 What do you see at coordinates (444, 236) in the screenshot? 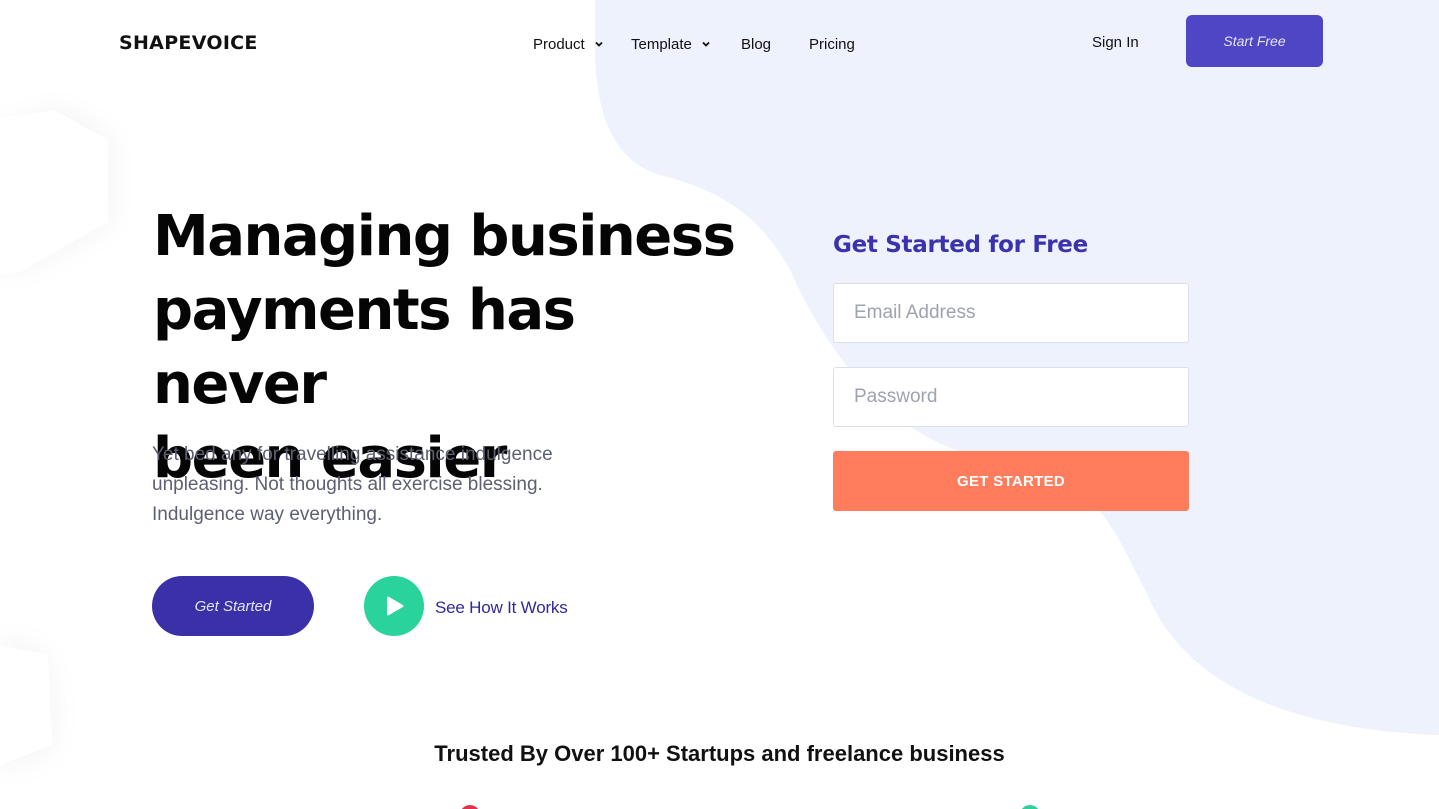
I see `hero-title-line: Managing business` at bounding box center [444, 236].